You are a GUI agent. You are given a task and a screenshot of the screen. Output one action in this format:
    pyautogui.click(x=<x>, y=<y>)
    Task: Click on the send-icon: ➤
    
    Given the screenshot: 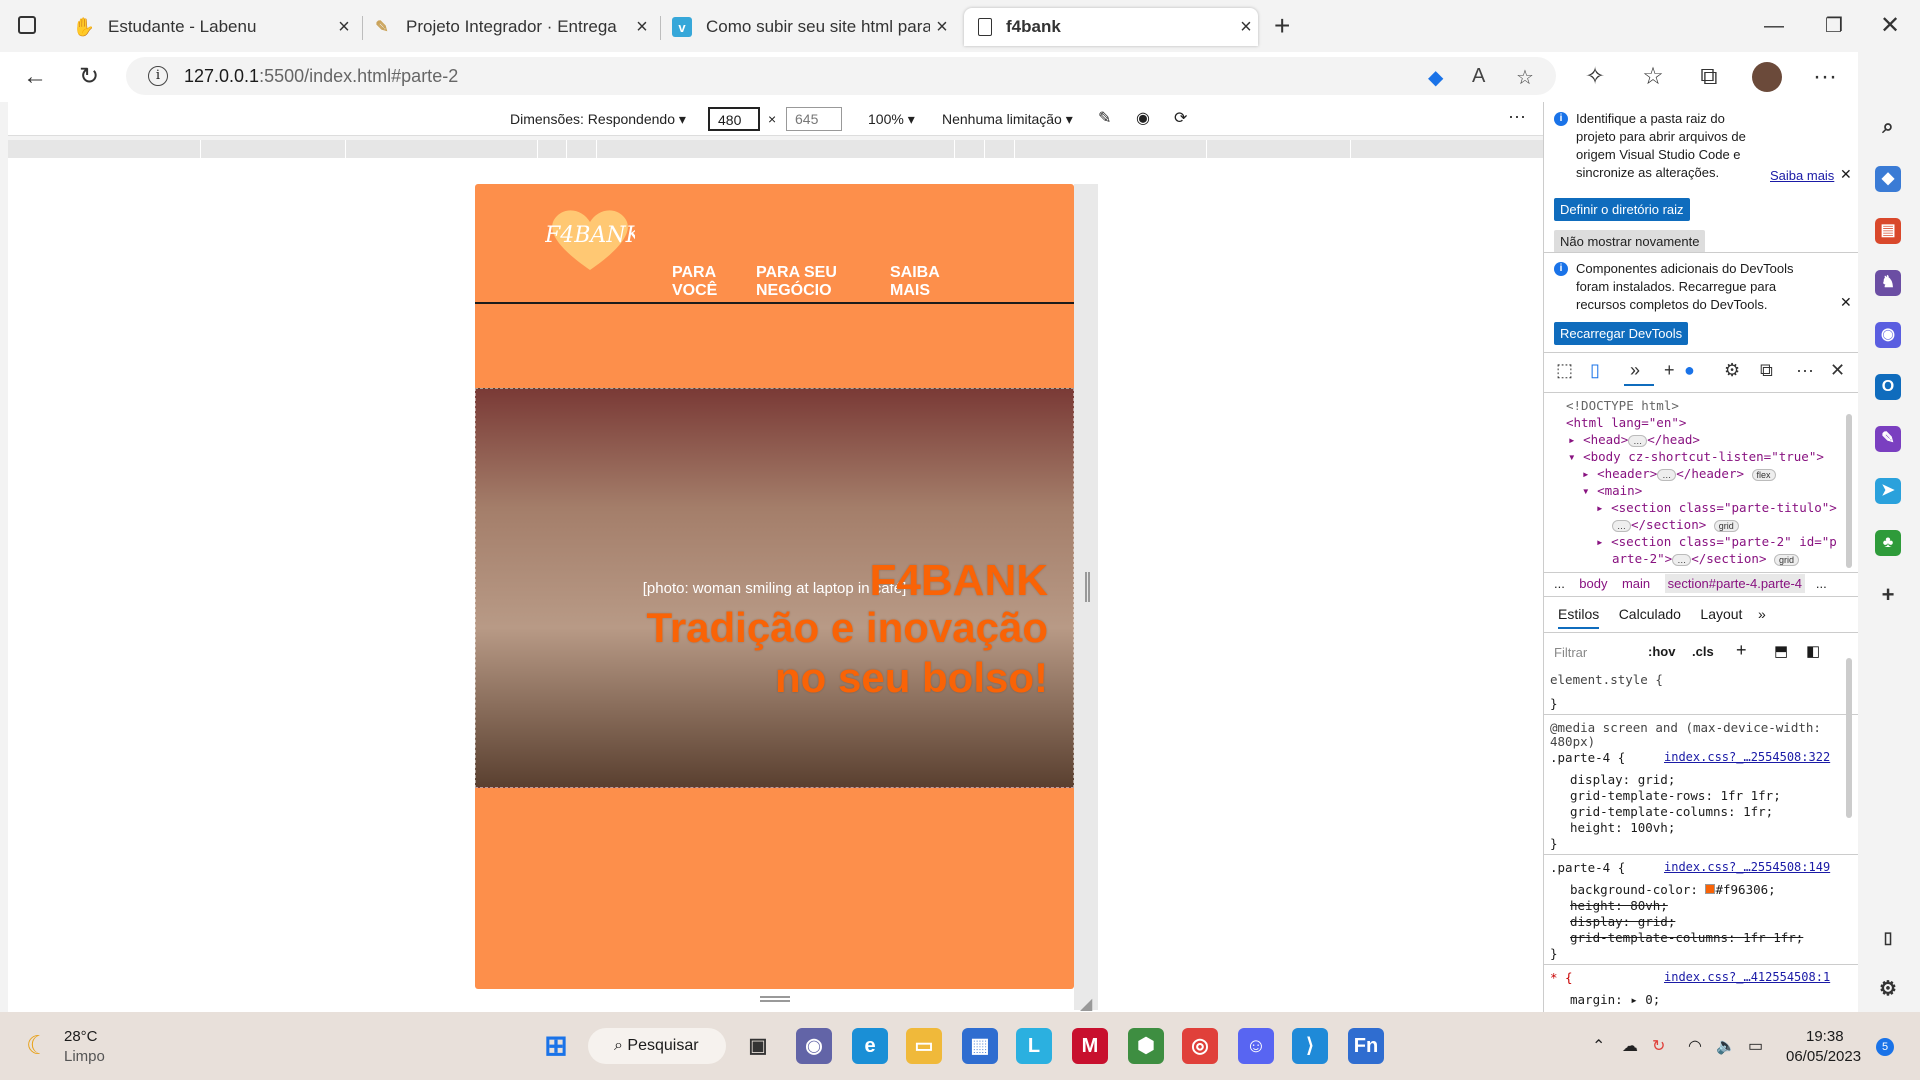 What is the action you would take?
    pyautogui.click(x=1888, y=491)
    